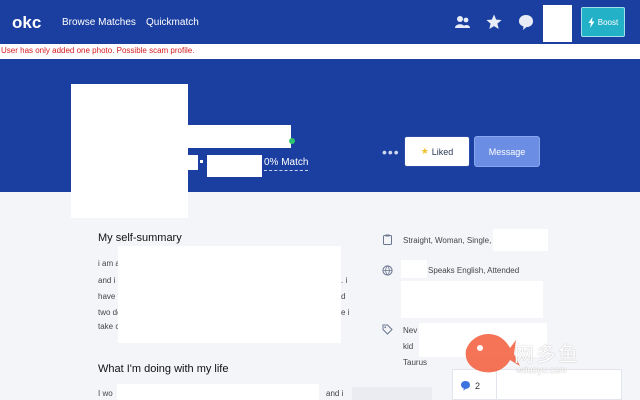 This screenshot has width=640, height=400. Describe the element at coordinates (129, 151) in the screenshot. I see `profile-photo` at that location.